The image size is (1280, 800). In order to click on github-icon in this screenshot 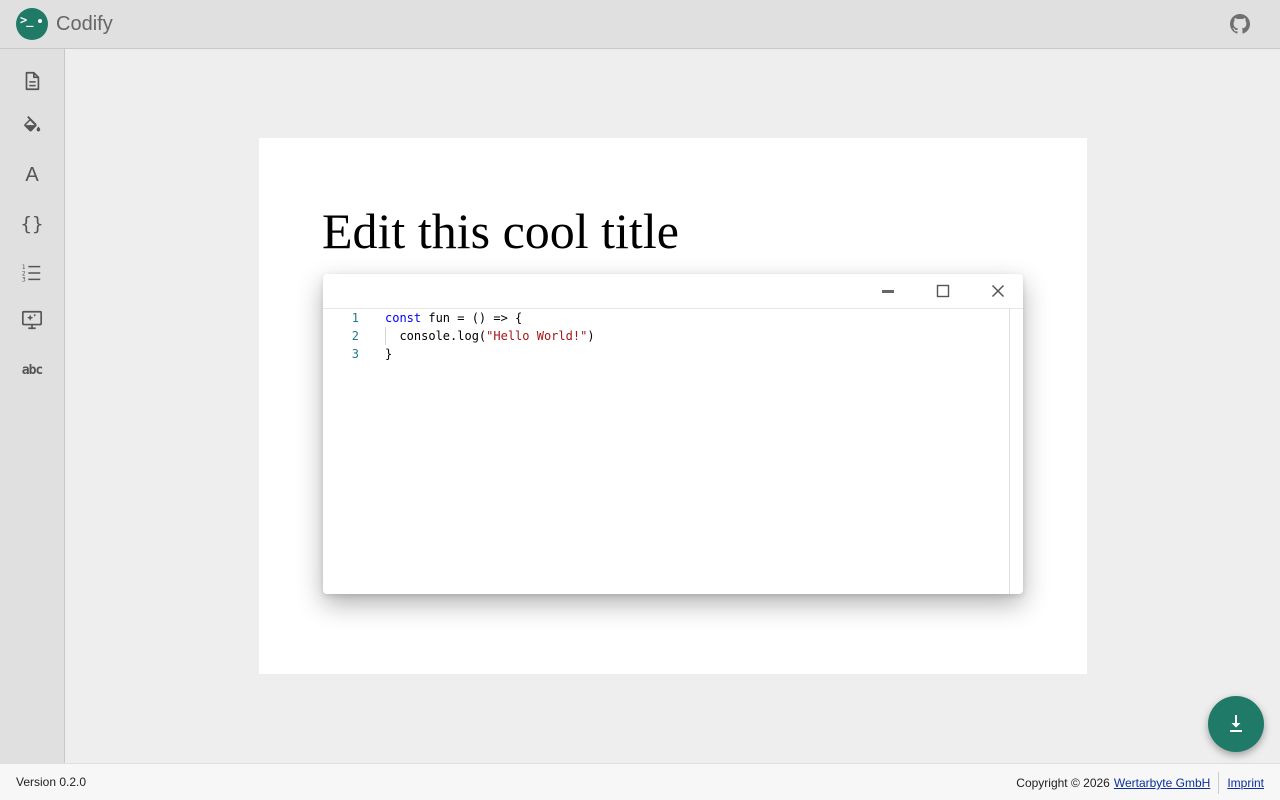, I will do `click(1240, 24)`.